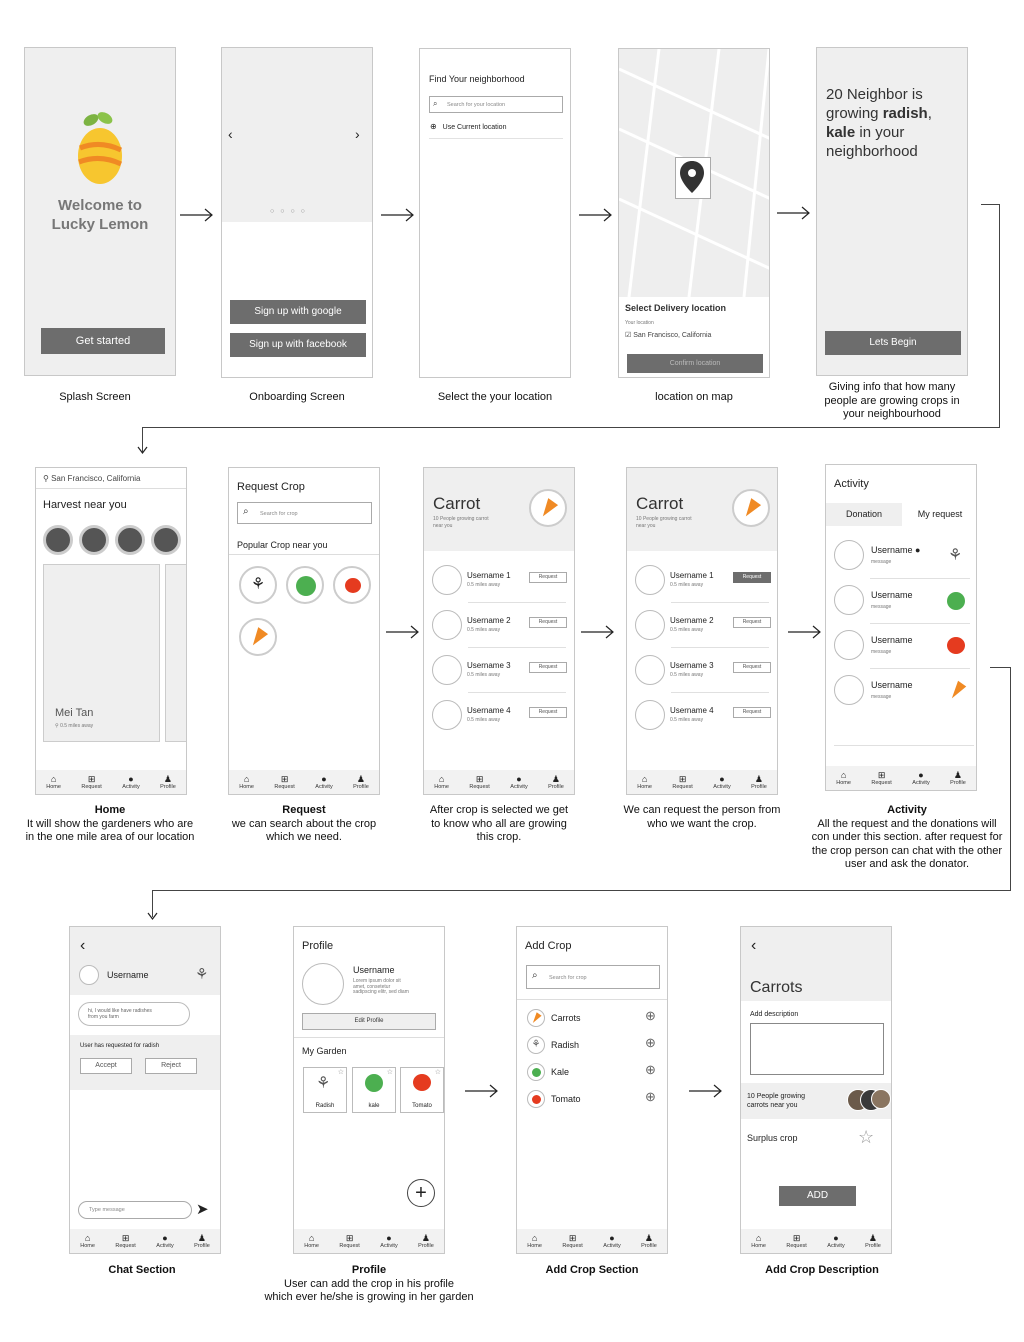 The height and width of the screenshot is (1342, 1024). Describe the element at coordinates (258, 637) in the screenshot. I see `carrot-crop` at that location.